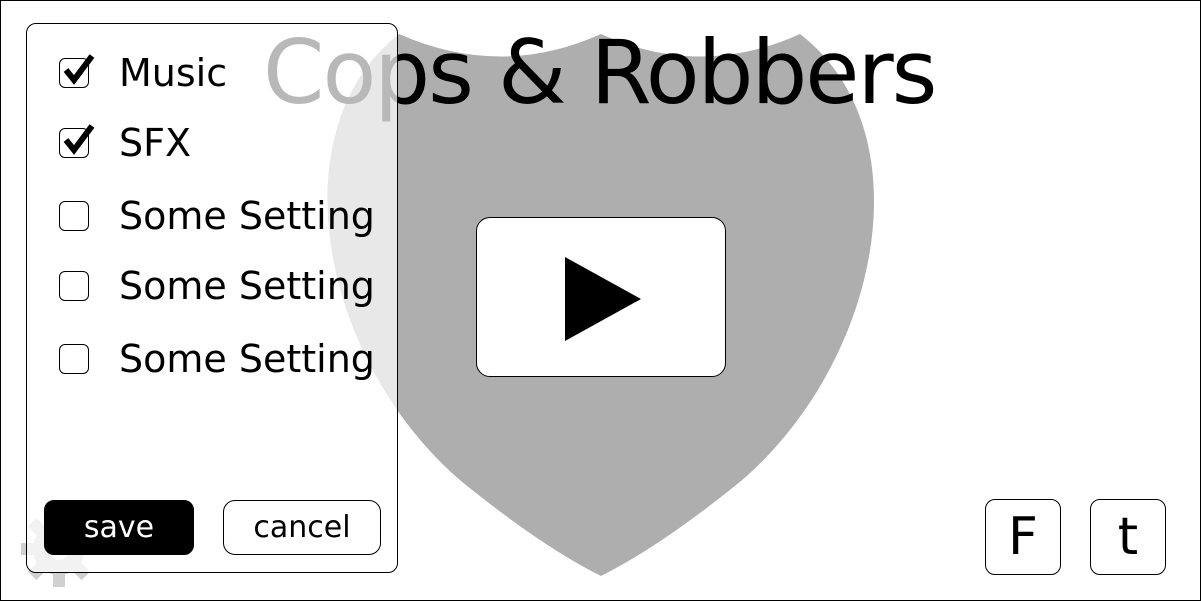 The image size is (1201, 601). I want to click on setting-label: Music, so click(173, 73).